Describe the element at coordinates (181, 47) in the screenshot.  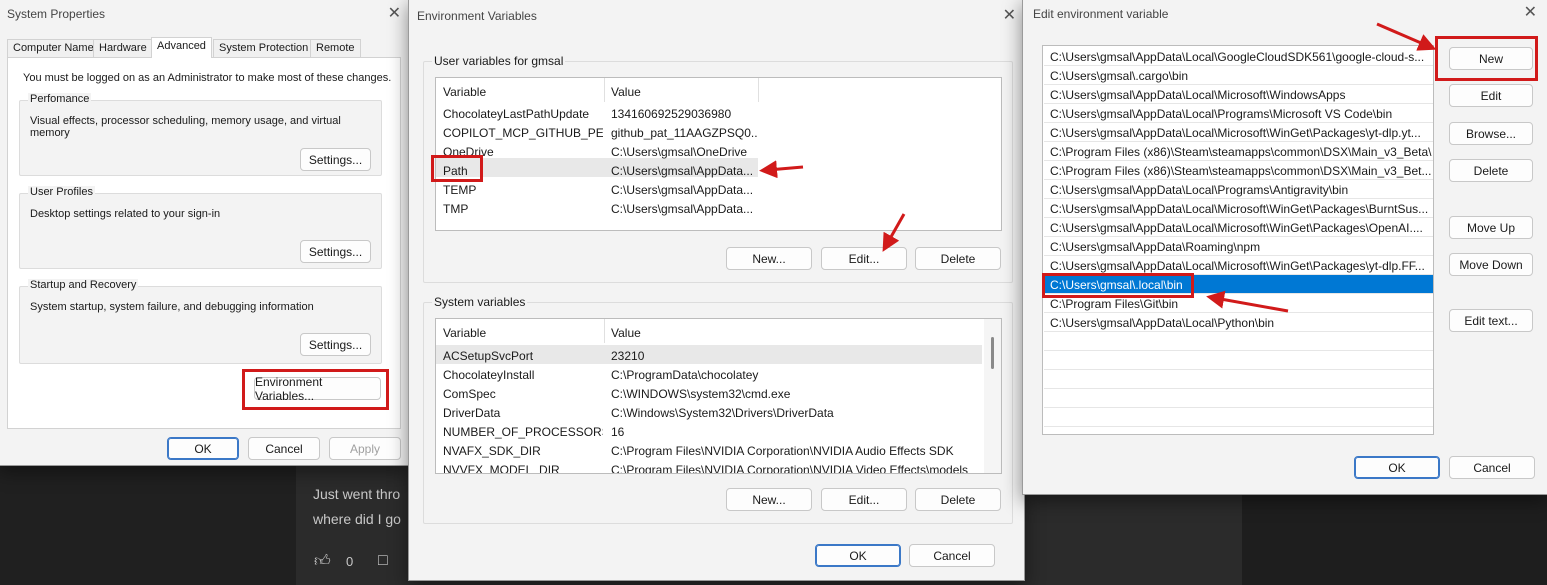
I see `tab-advanced: Advanced` at that location.